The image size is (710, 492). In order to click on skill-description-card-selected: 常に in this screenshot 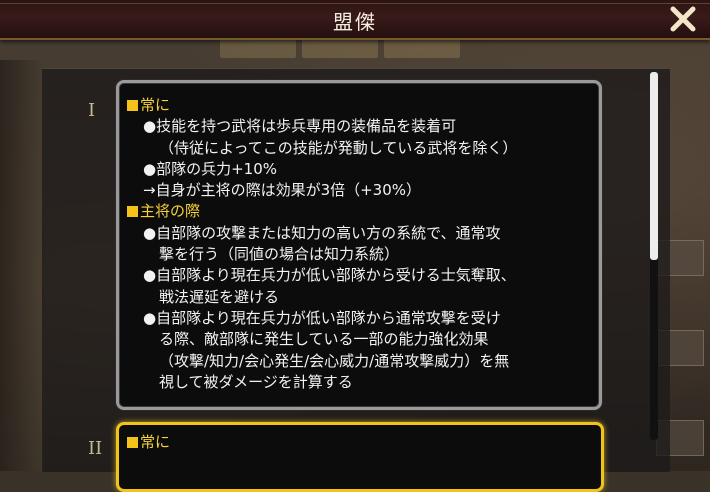, I will do `click(360, 457)`.